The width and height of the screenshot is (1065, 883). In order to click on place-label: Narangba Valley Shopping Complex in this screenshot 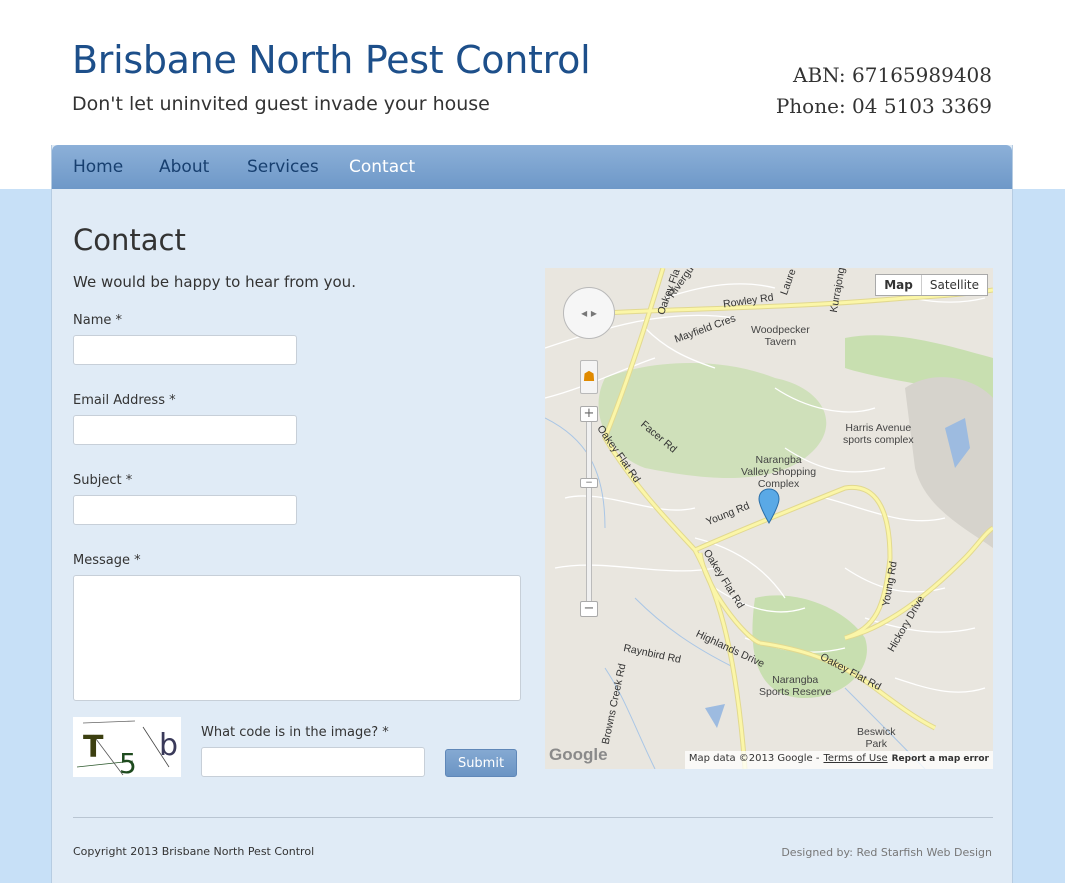, I will do `click(779, 472)`.